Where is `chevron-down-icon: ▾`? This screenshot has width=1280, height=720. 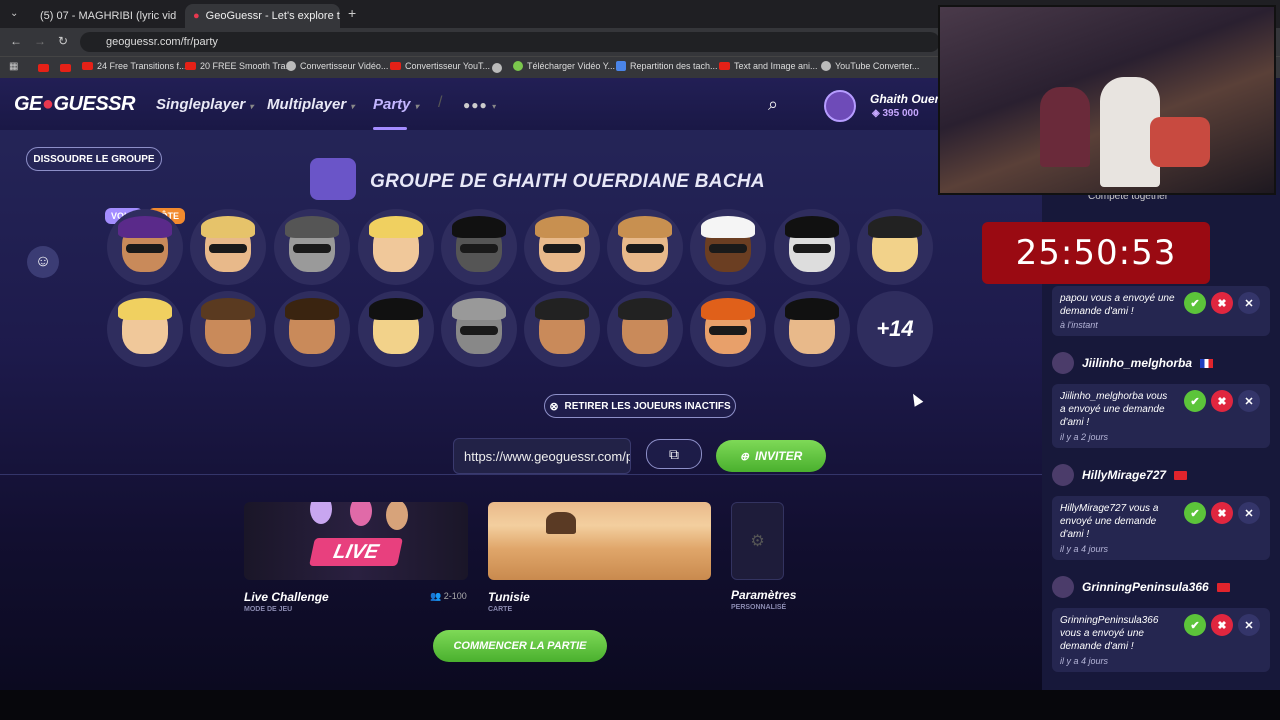 chevron-down-icon: ▾ is located at coordinates (352, 106).